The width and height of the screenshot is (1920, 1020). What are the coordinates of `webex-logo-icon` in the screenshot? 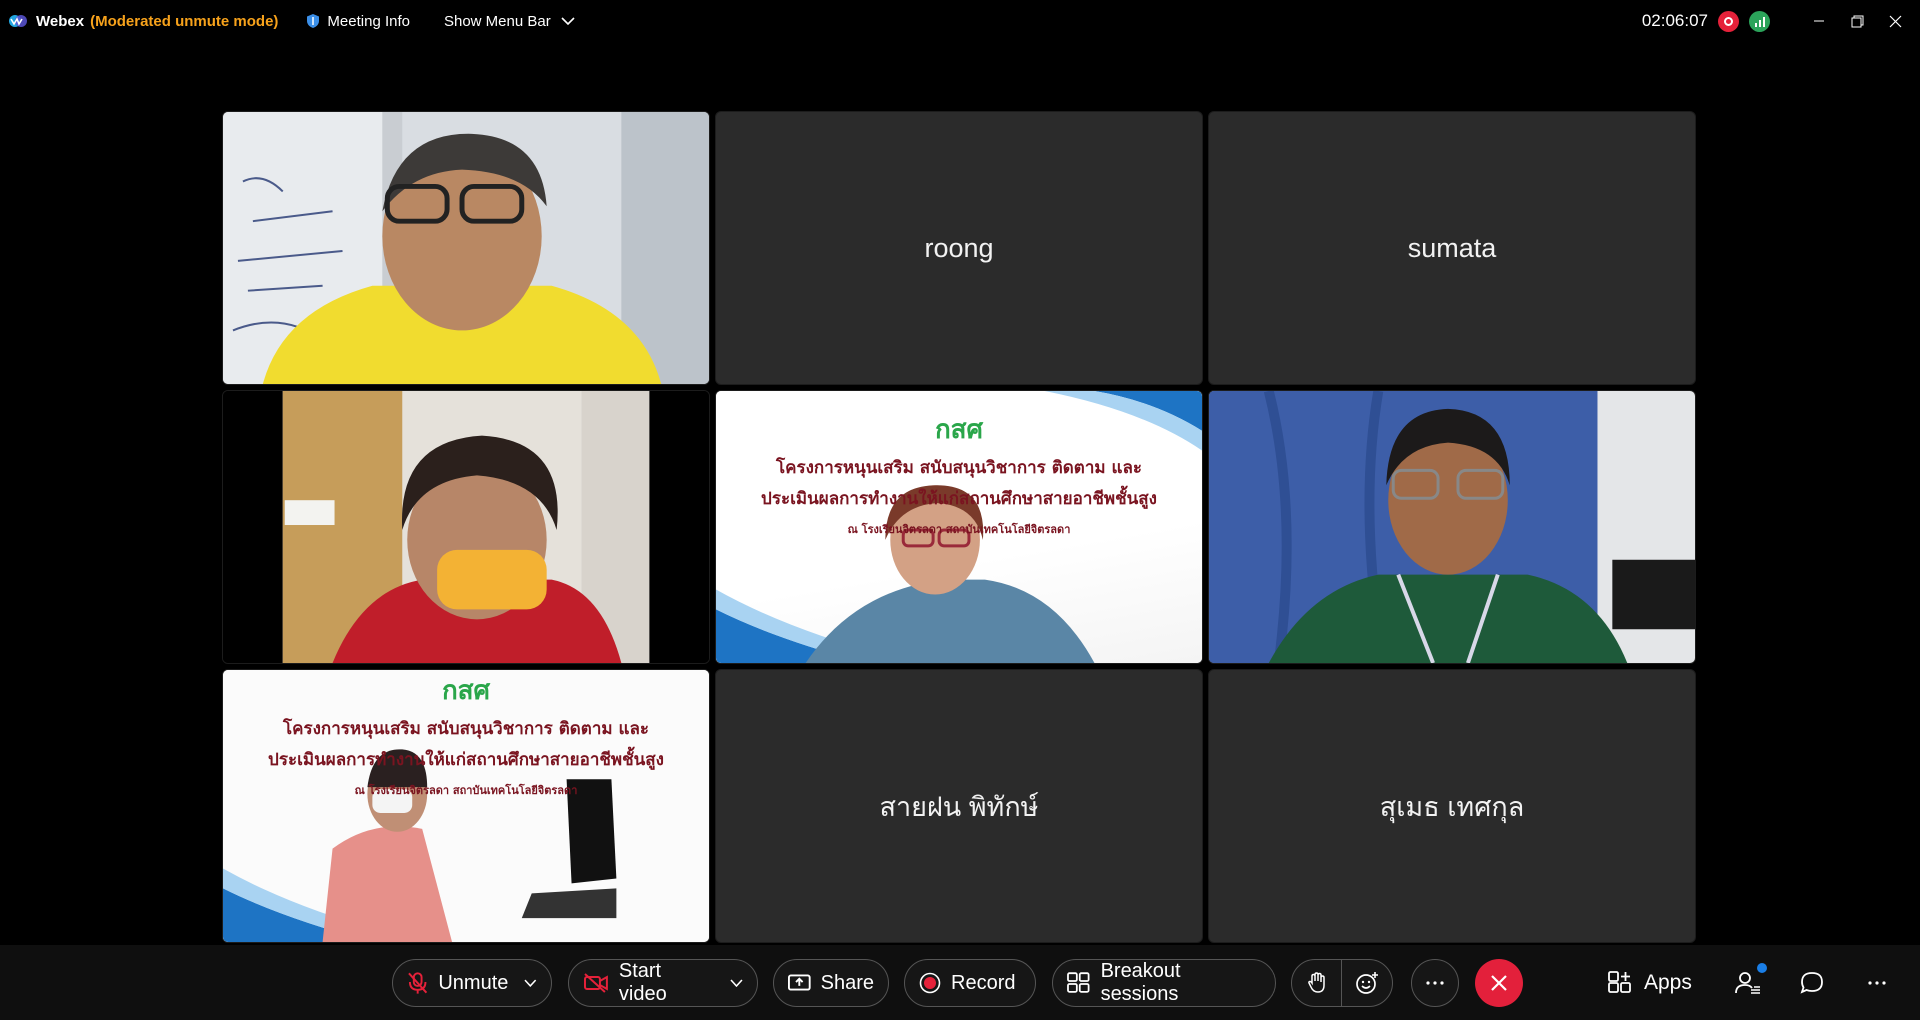 It's located at (18, 21).